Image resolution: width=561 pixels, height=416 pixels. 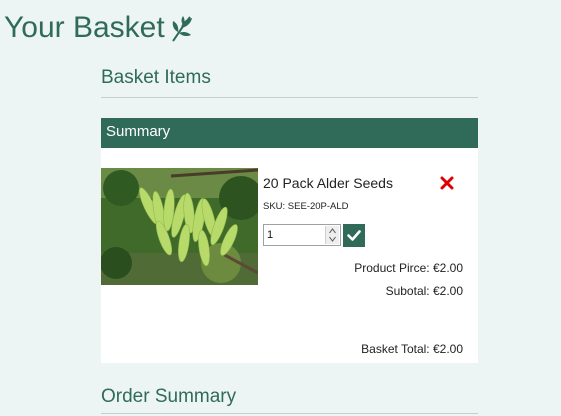 I want to click on subtotal-line: Subotal: €2.00, so click(x=424, y=291).